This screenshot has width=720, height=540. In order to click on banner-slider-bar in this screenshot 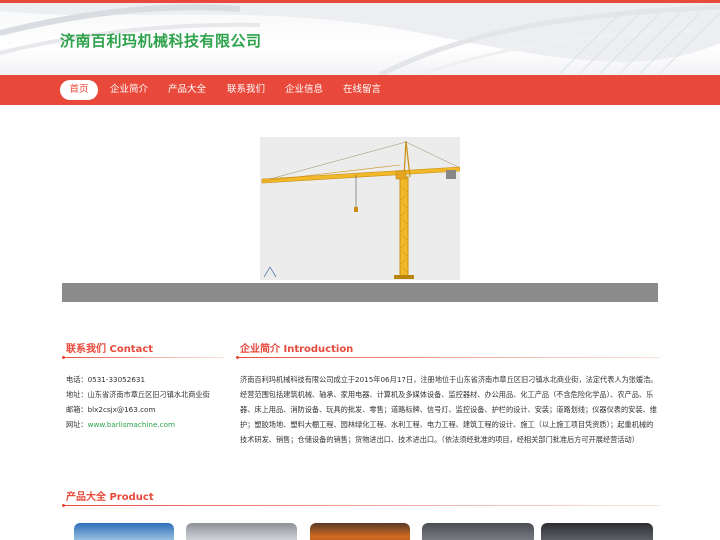, I will do `click(360, 292)`.